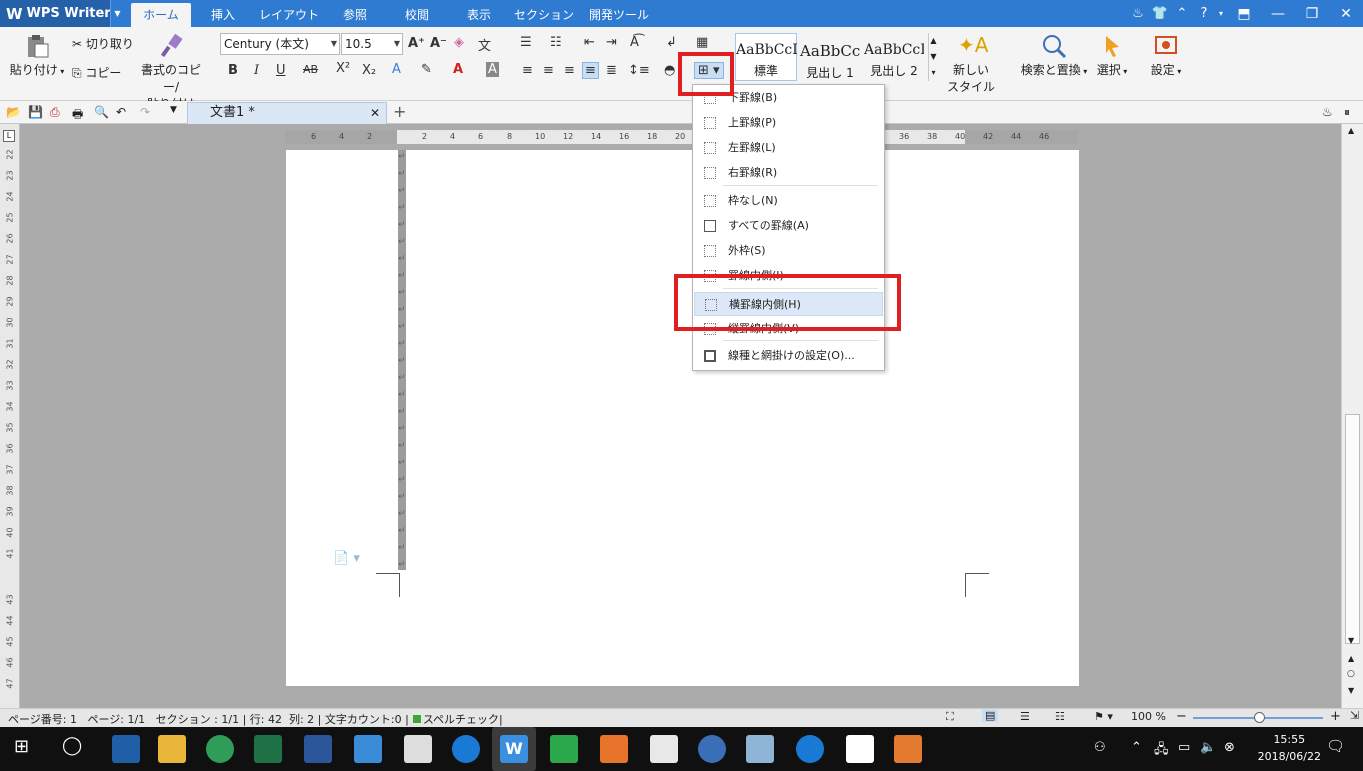 This screenshot has height=771, width=1363. What do you see at coordinates (1166, 55) in the screenshot?
I see `settings-button: 設定 ▾` at bounding box center [1166, 55].